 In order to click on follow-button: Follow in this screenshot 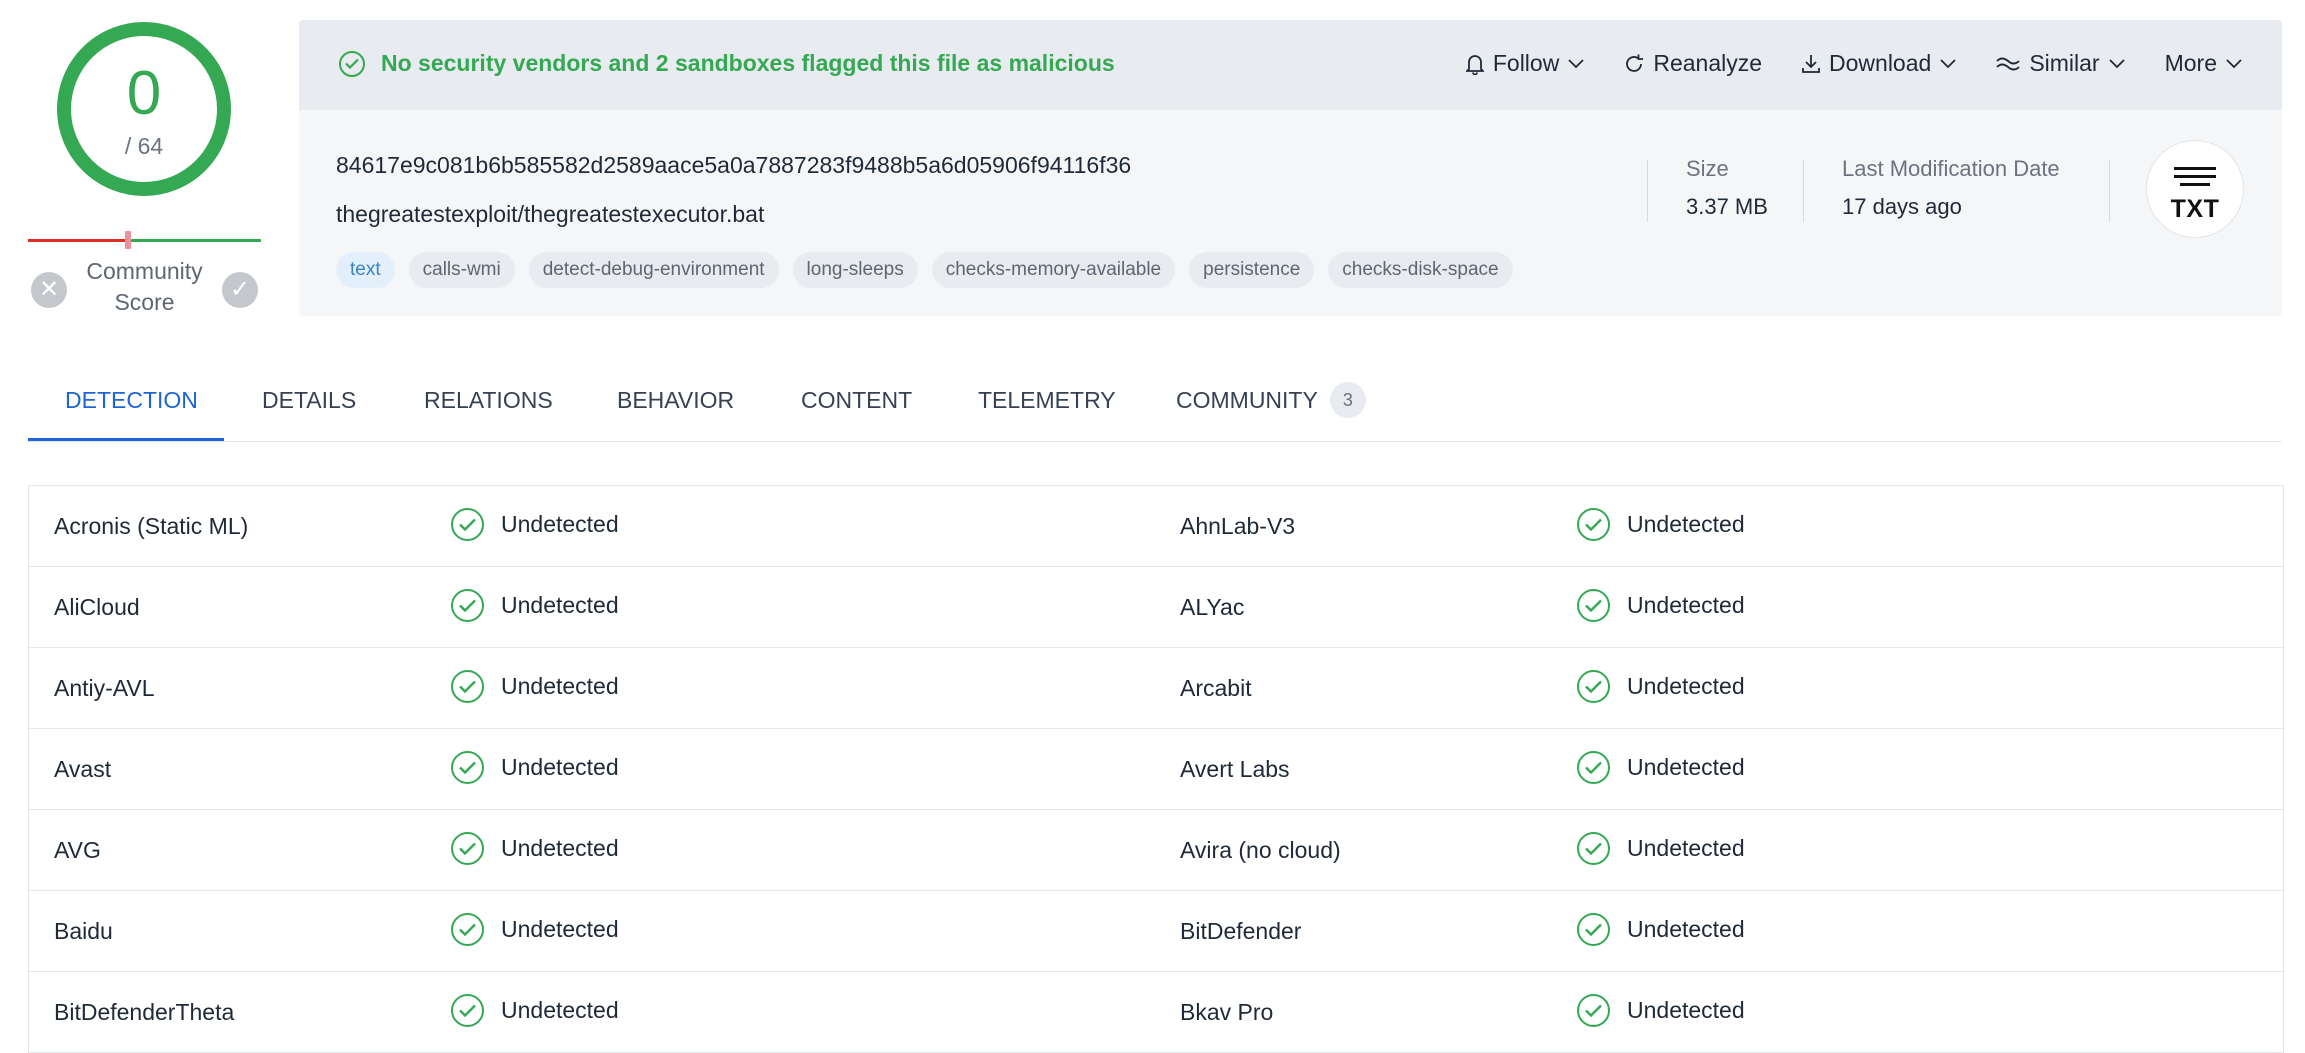, I will do `click(1524, 63)`.